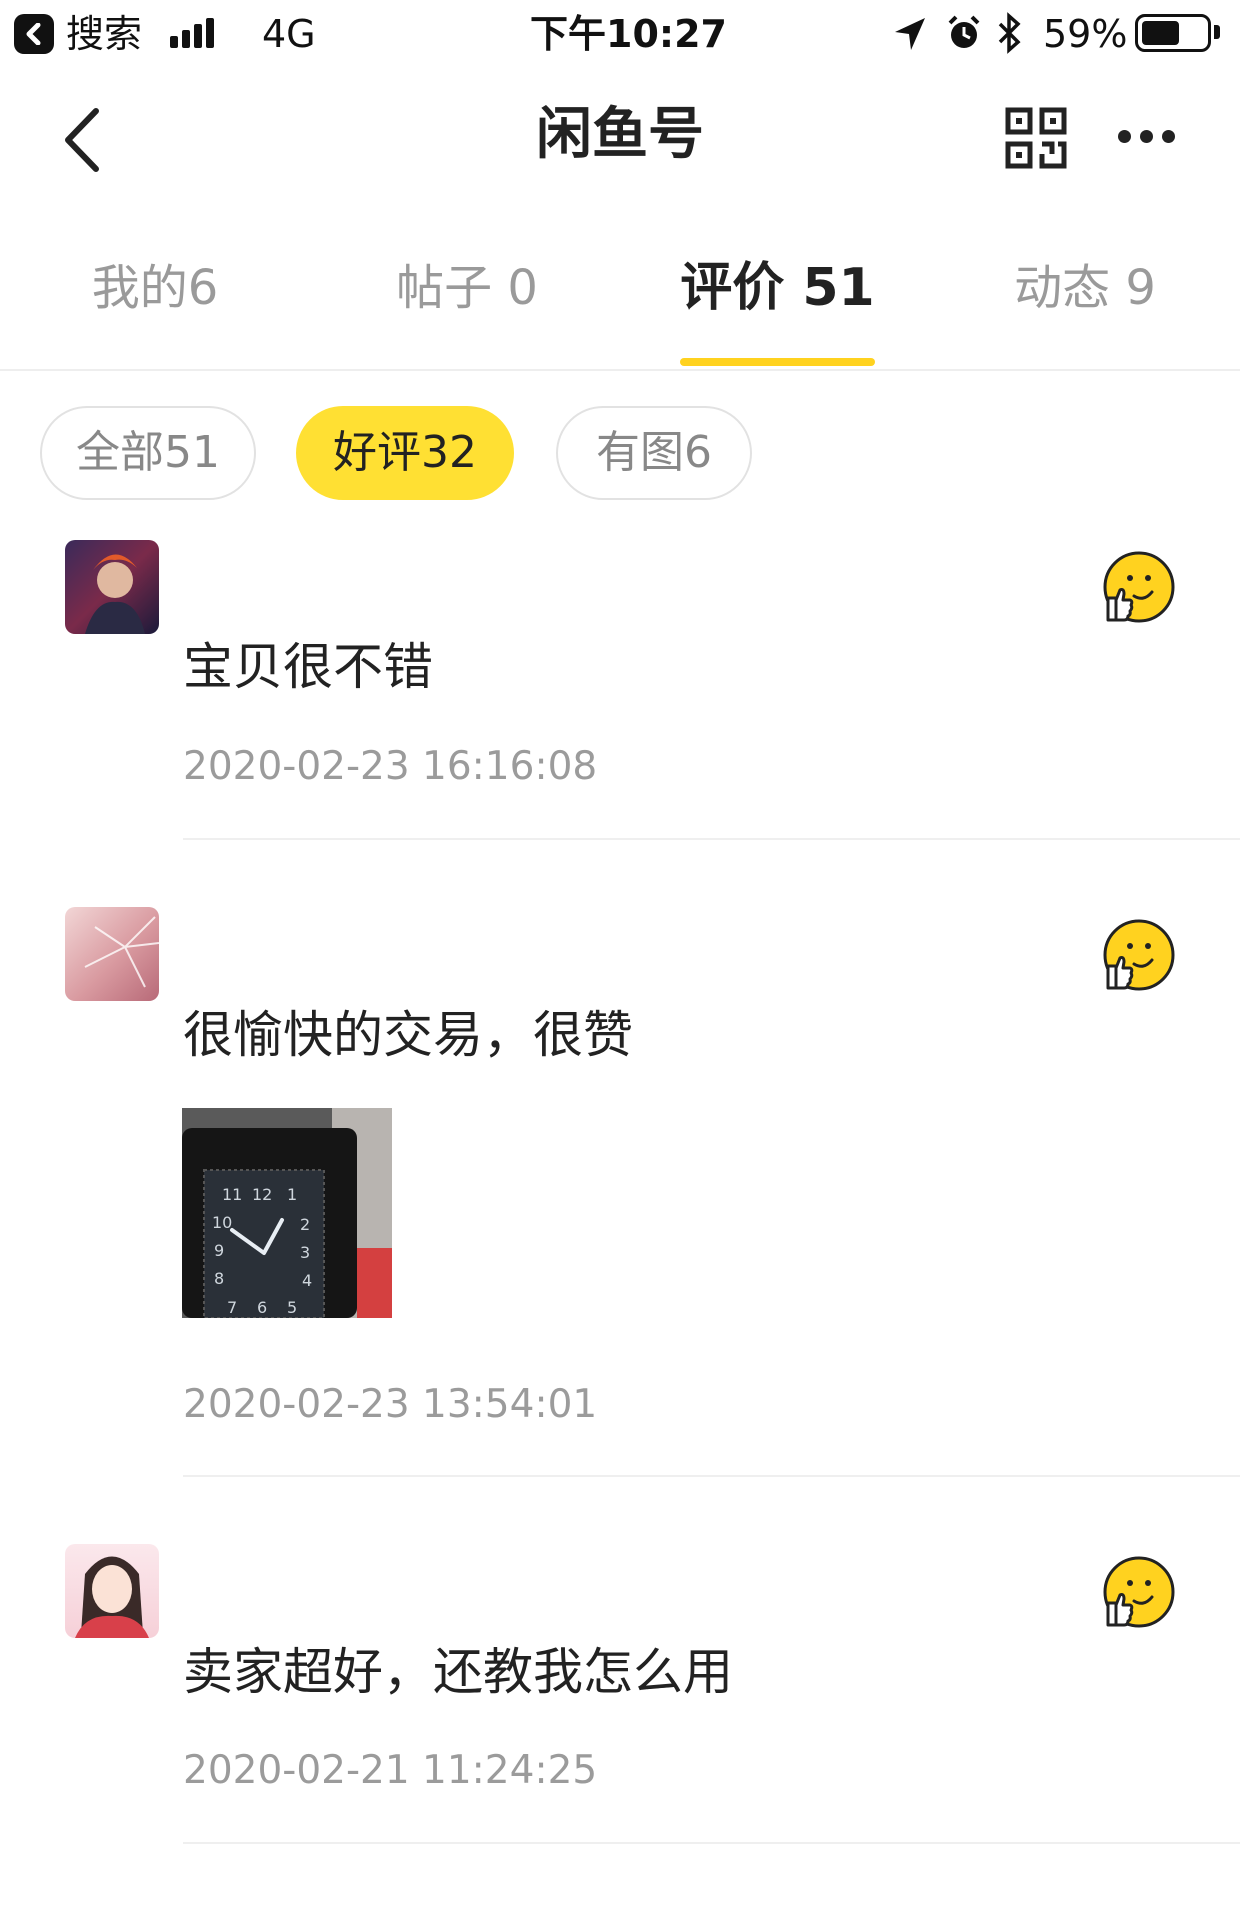 This screenshot has width=1240, height=1920. Describe the element at coordinates (219, 1278) in the screenshot. I see `svg-text: 8` at that location.